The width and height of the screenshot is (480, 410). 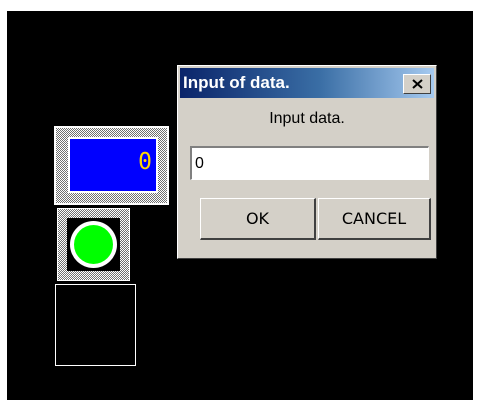 I want to click on green-lamp-indicator, so click(x=93, y=244).